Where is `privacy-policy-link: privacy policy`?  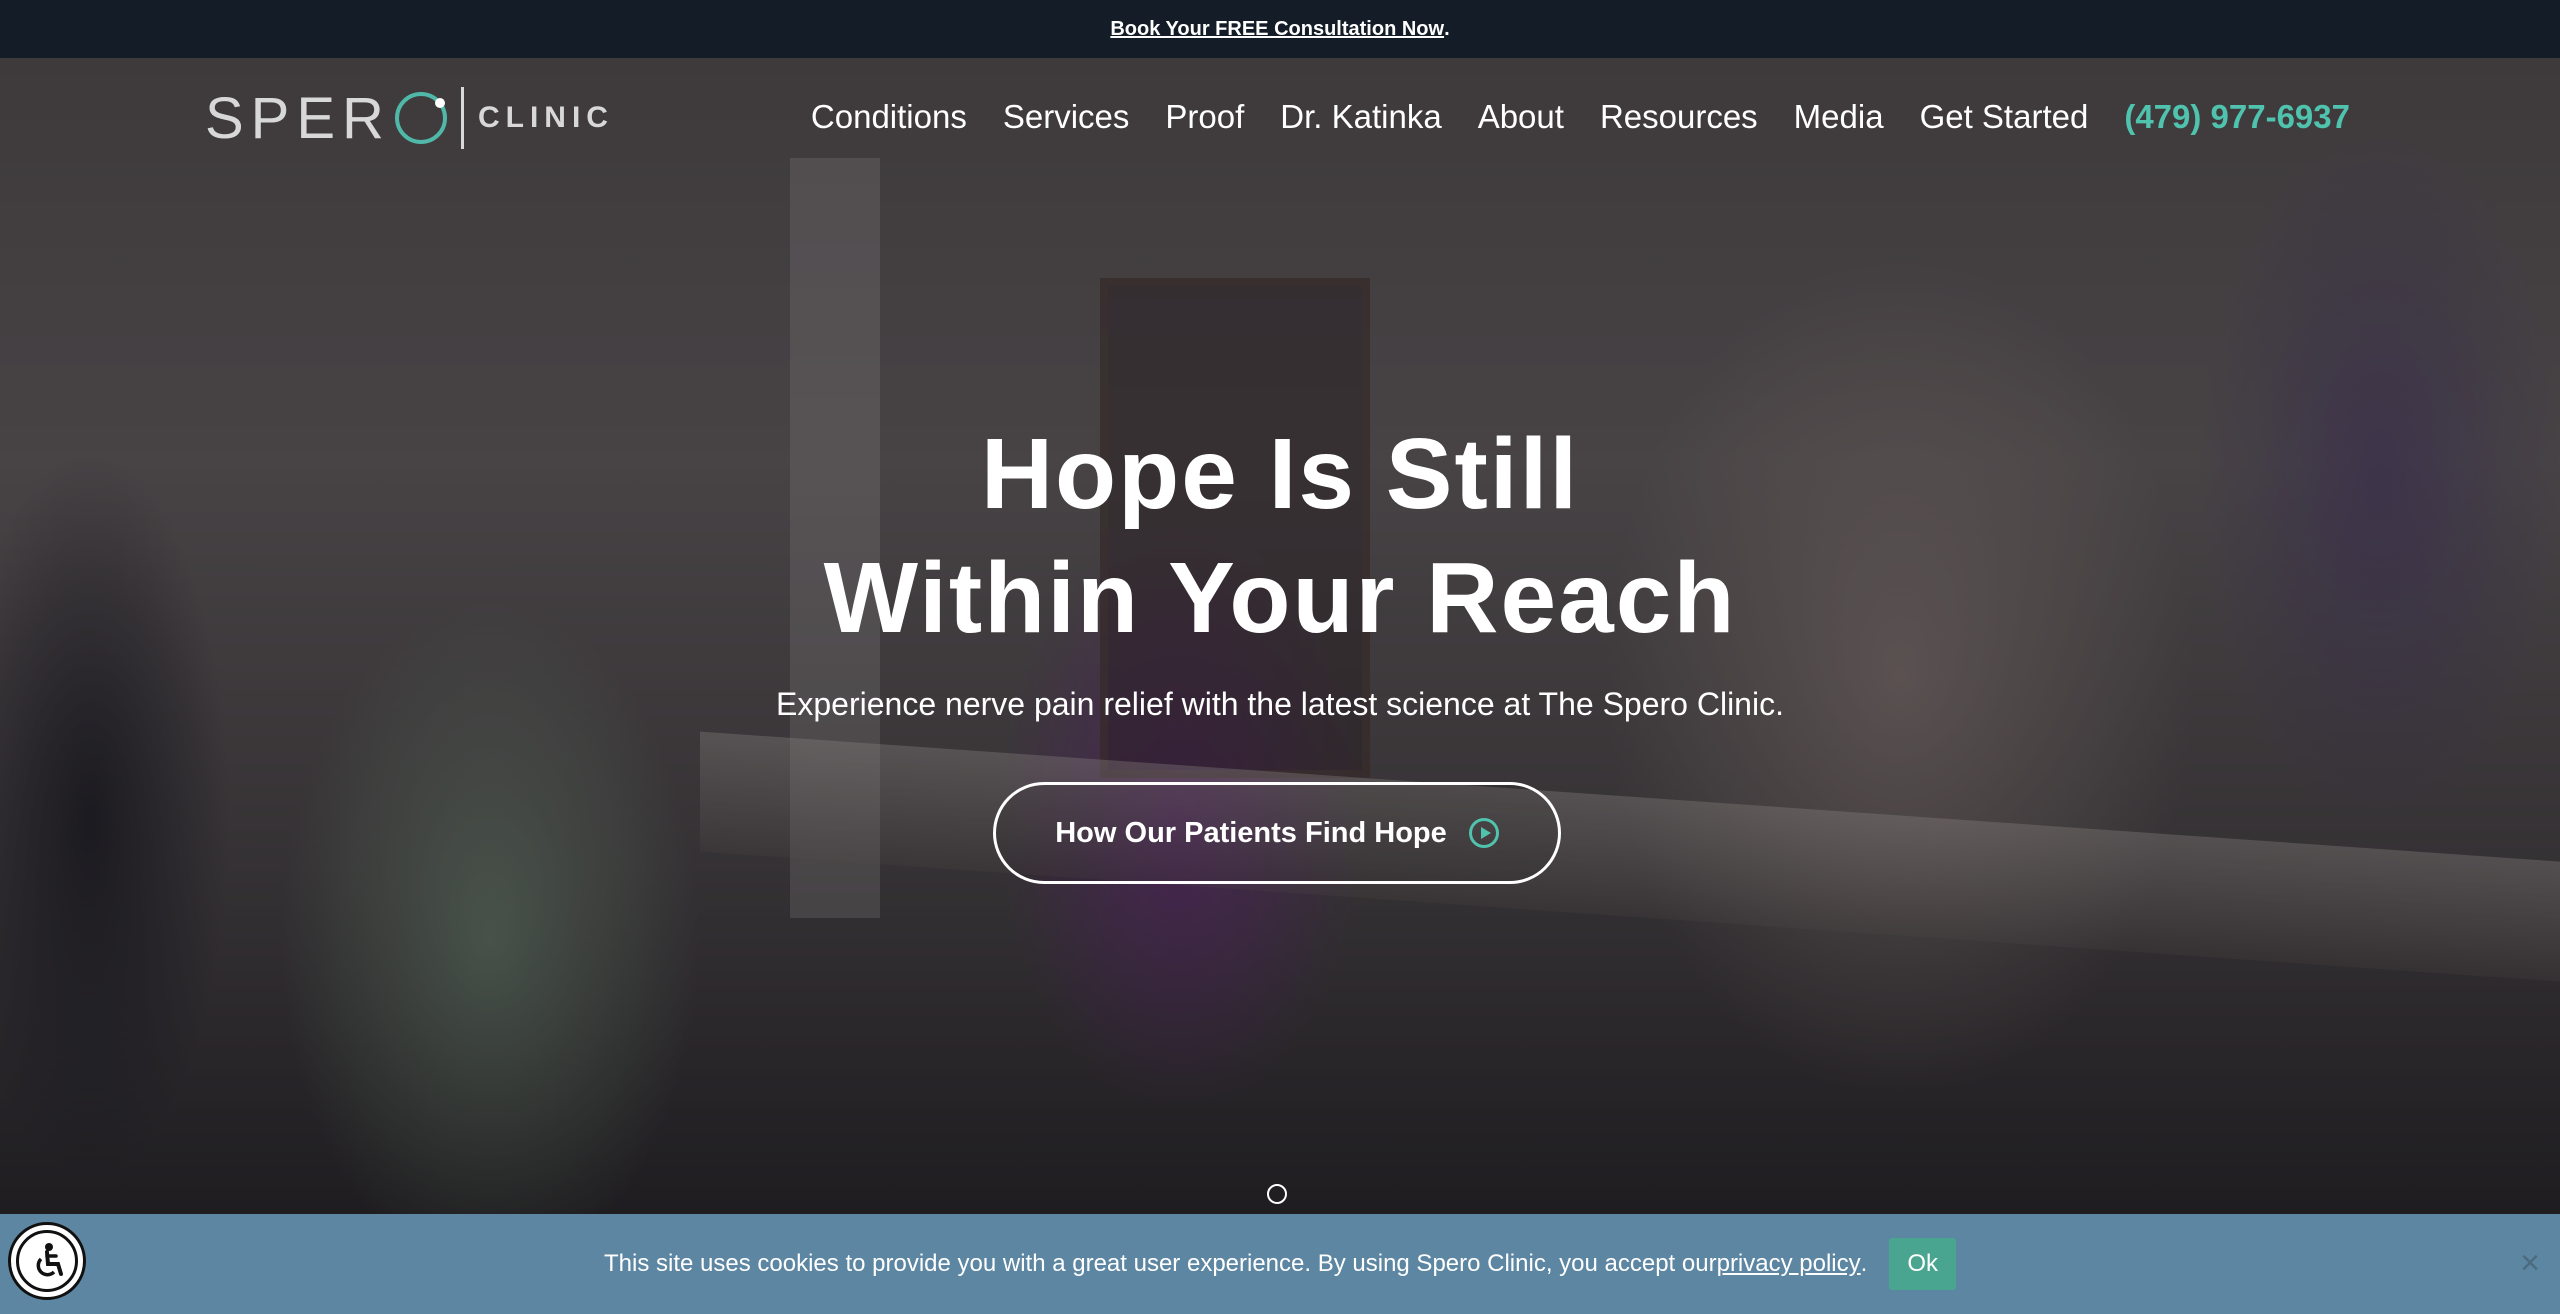
privacy-policy-link: privacy policy is located at coordinates (1789, 1264).